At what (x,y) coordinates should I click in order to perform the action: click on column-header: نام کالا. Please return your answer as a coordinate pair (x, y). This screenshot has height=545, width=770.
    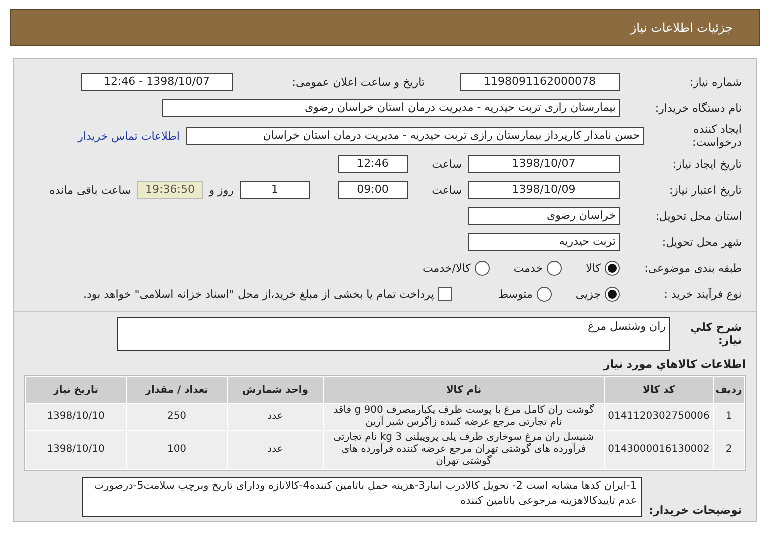
    Looking at the image, I should click on (464, 390).